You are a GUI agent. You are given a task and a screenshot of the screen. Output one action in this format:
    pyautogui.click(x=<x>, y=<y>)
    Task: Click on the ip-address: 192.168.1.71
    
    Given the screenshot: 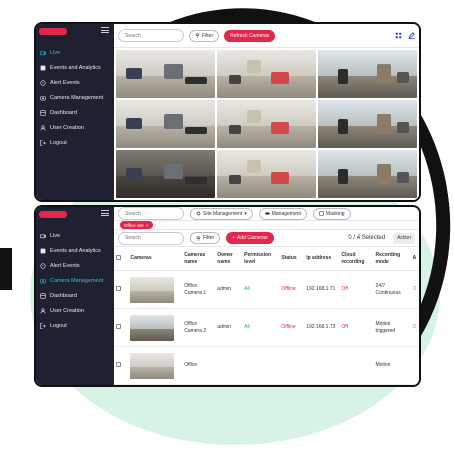 What is the action you would take?
    pyautogui.click(x=321, y=289)
    